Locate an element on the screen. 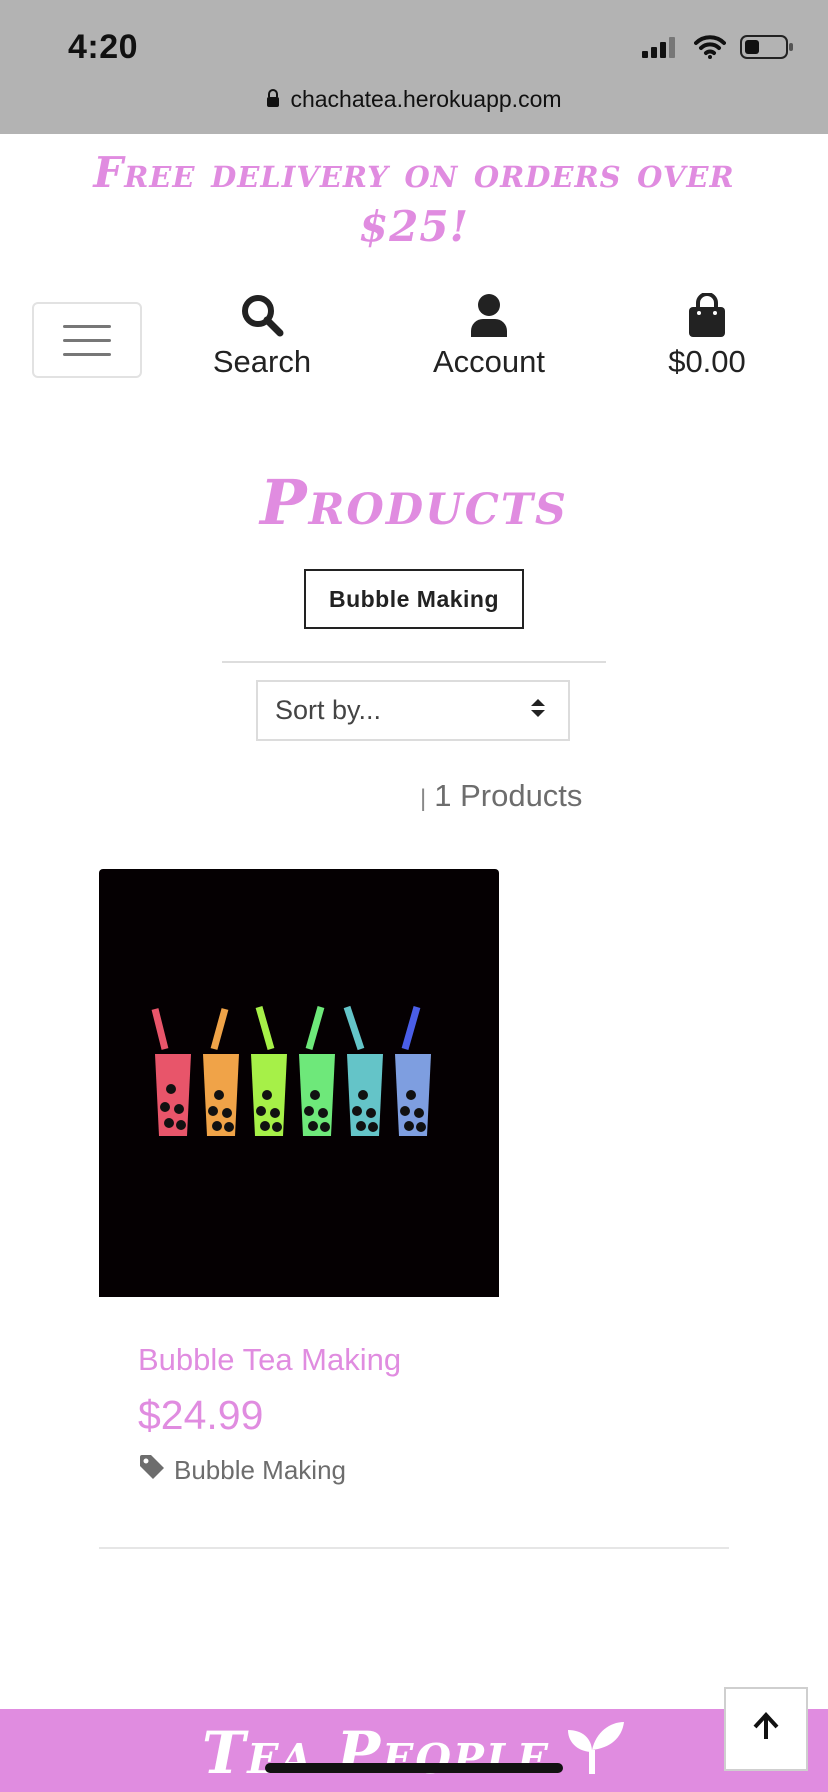 The width and height of the screenshot is (828, 1792). url-text: chachatea.herokuapp.com is located at coordinates (426, 99).